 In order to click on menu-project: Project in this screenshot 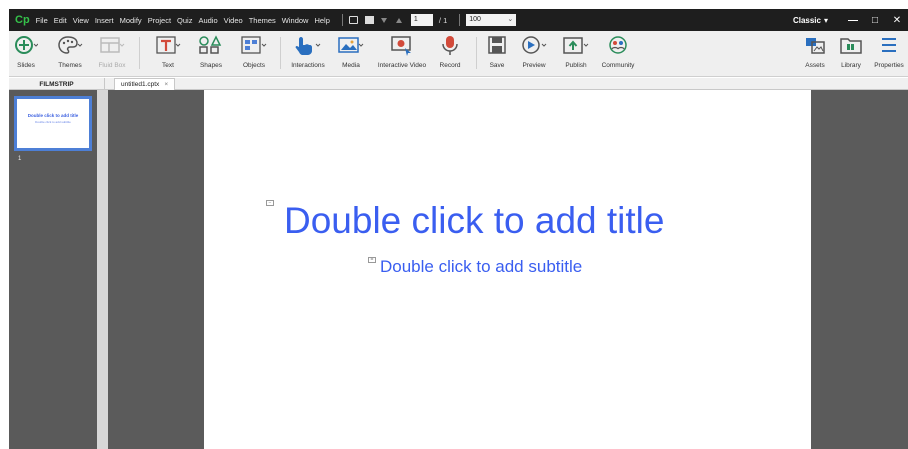, I will do `click(159, 20)`.